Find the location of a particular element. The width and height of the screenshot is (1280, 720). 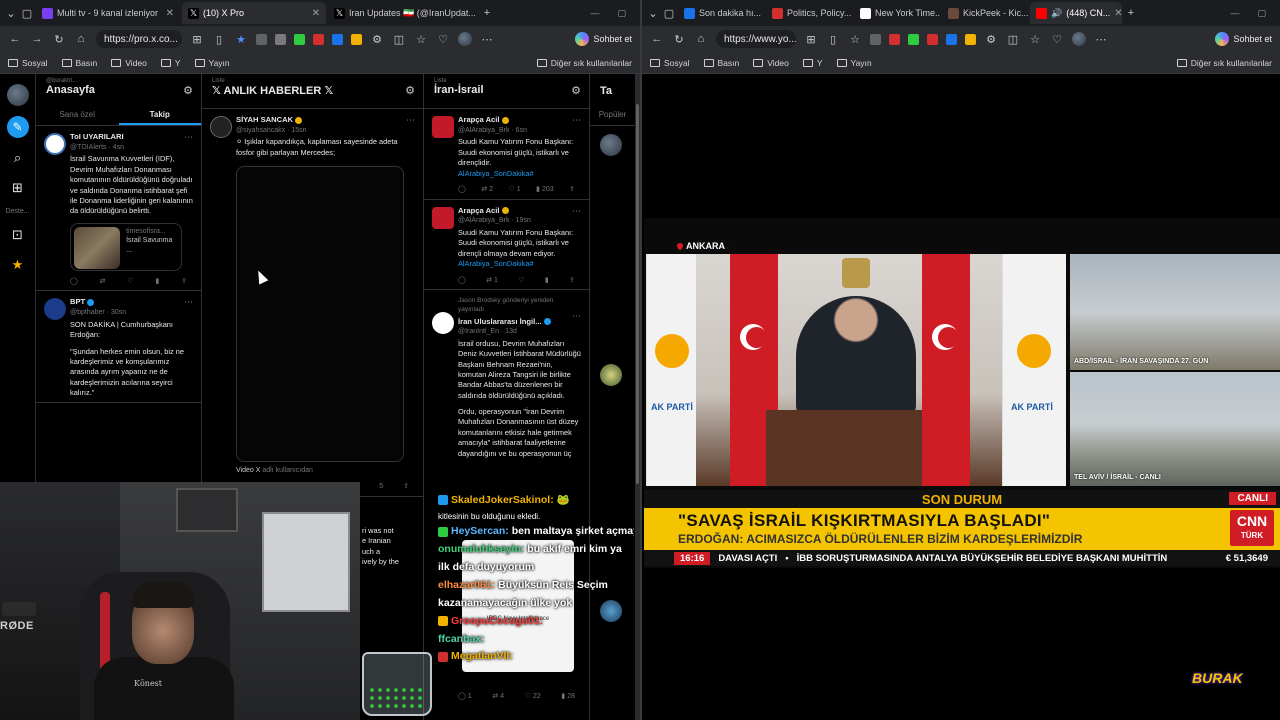

scrollbar-thumb is located at coordinates (637, 294).